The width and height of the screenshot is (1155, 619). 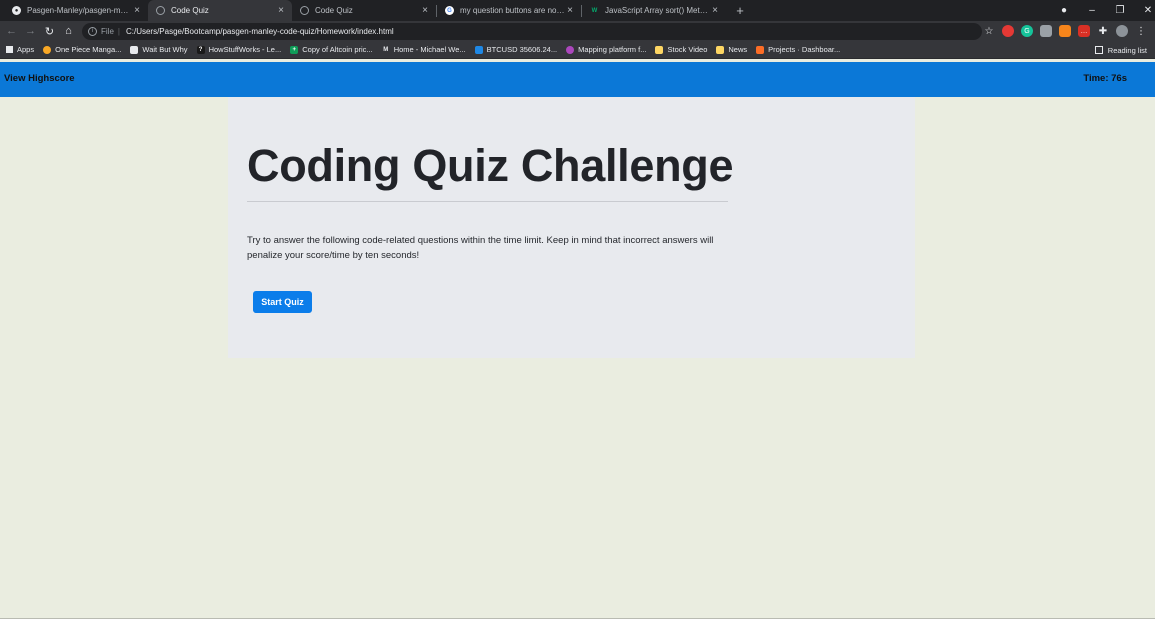 I want to click on w3schools-icon: W, so click(x=594, y=10).